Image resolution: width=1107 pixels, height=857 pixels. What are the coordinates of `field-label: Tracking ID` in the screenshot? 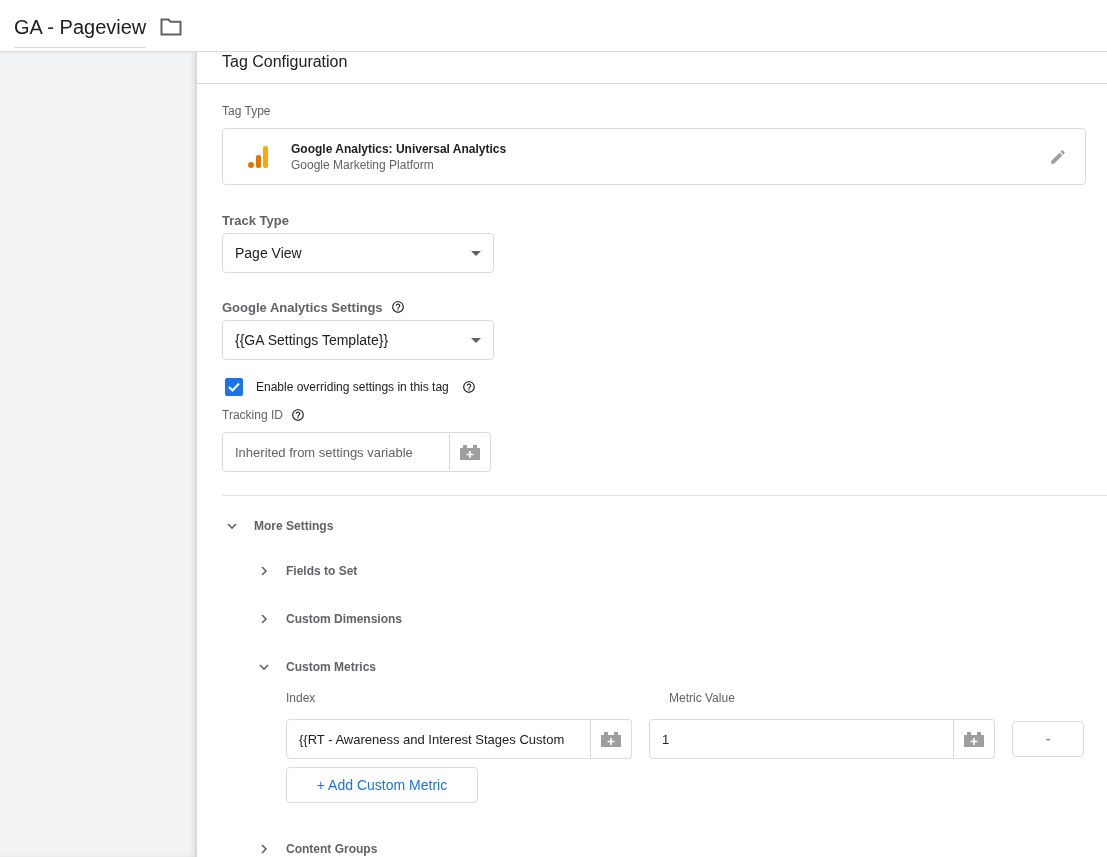 It's located at (252, 415).